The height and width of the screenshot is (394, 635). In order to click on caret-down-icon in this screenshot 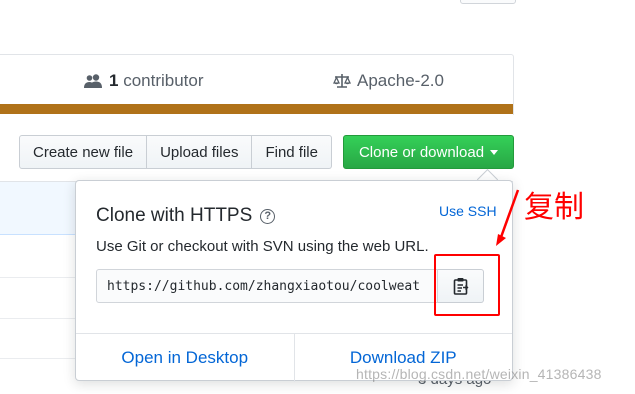, I will do `click(494, 152)`.